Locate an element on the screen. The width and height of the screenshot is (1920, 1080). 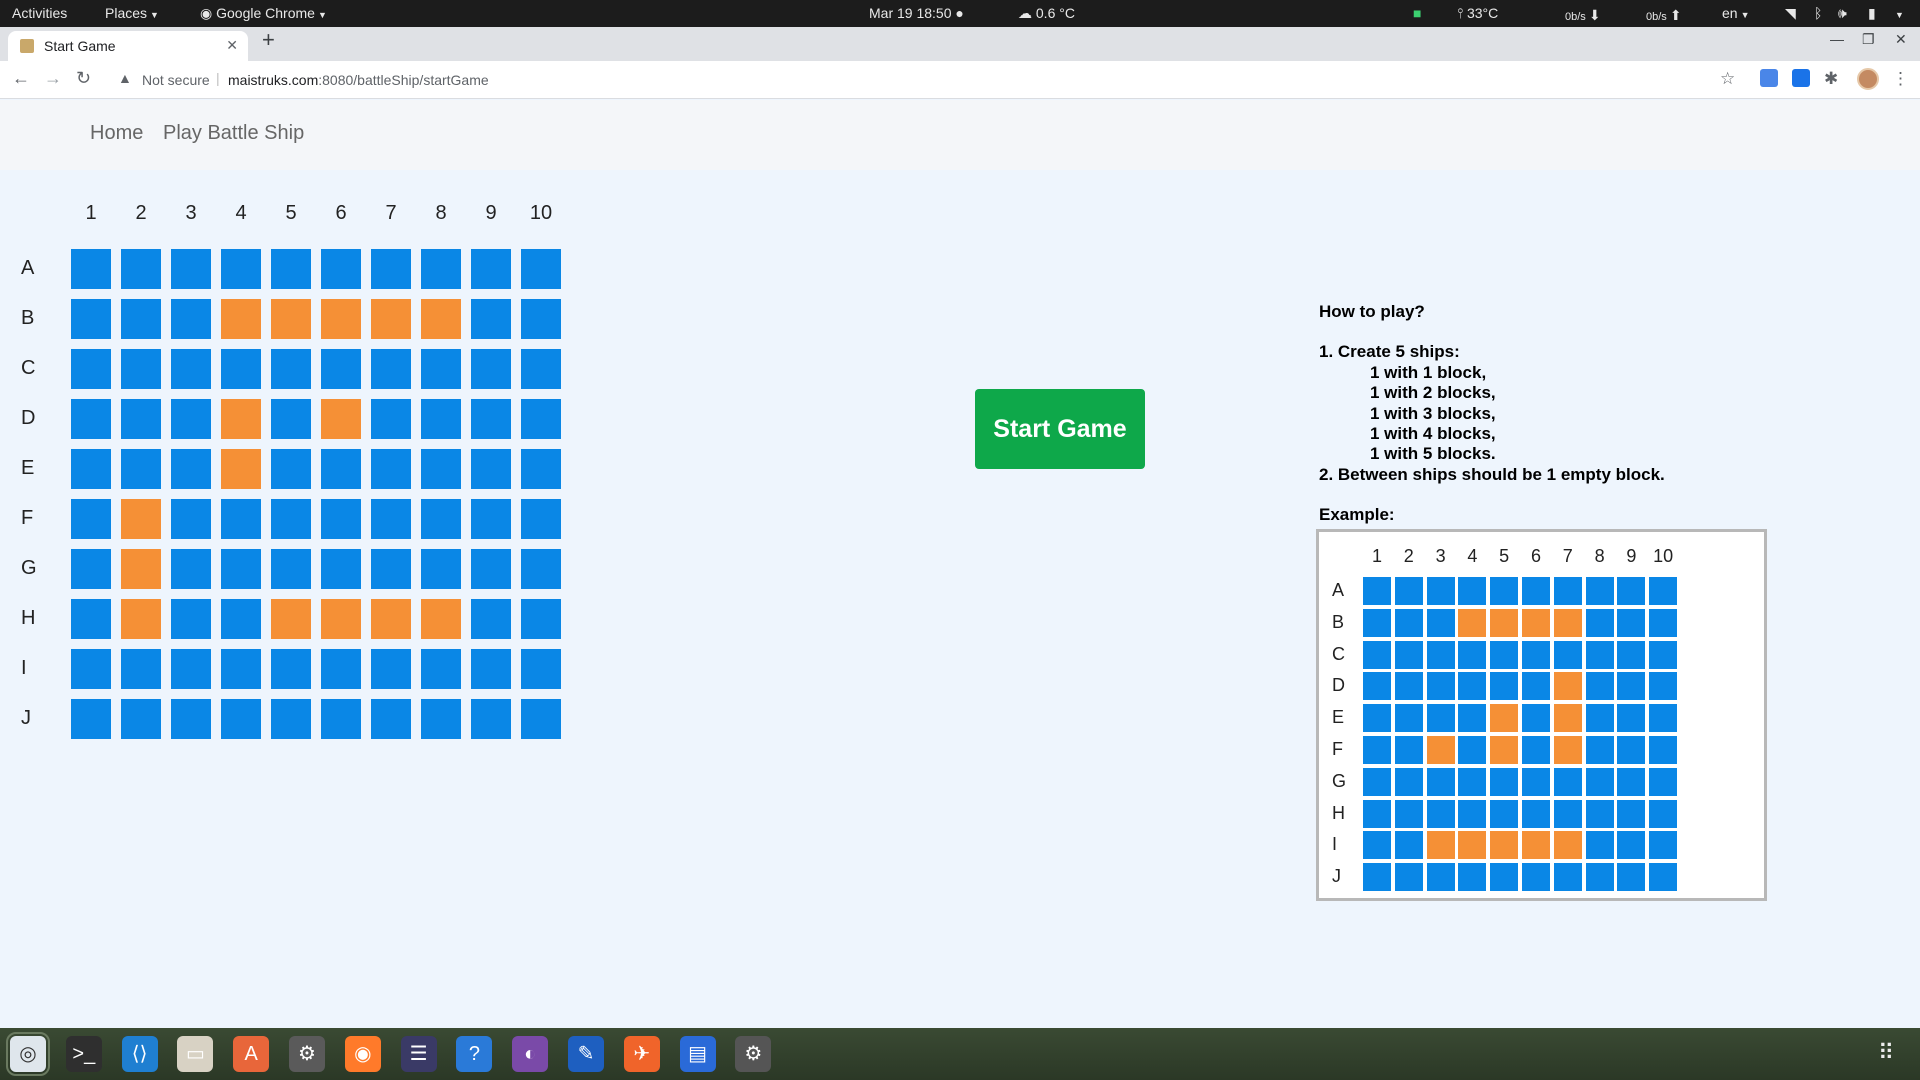
net-up-indicator: 0b/s ⬆ is located at coordinates (1664, 15).